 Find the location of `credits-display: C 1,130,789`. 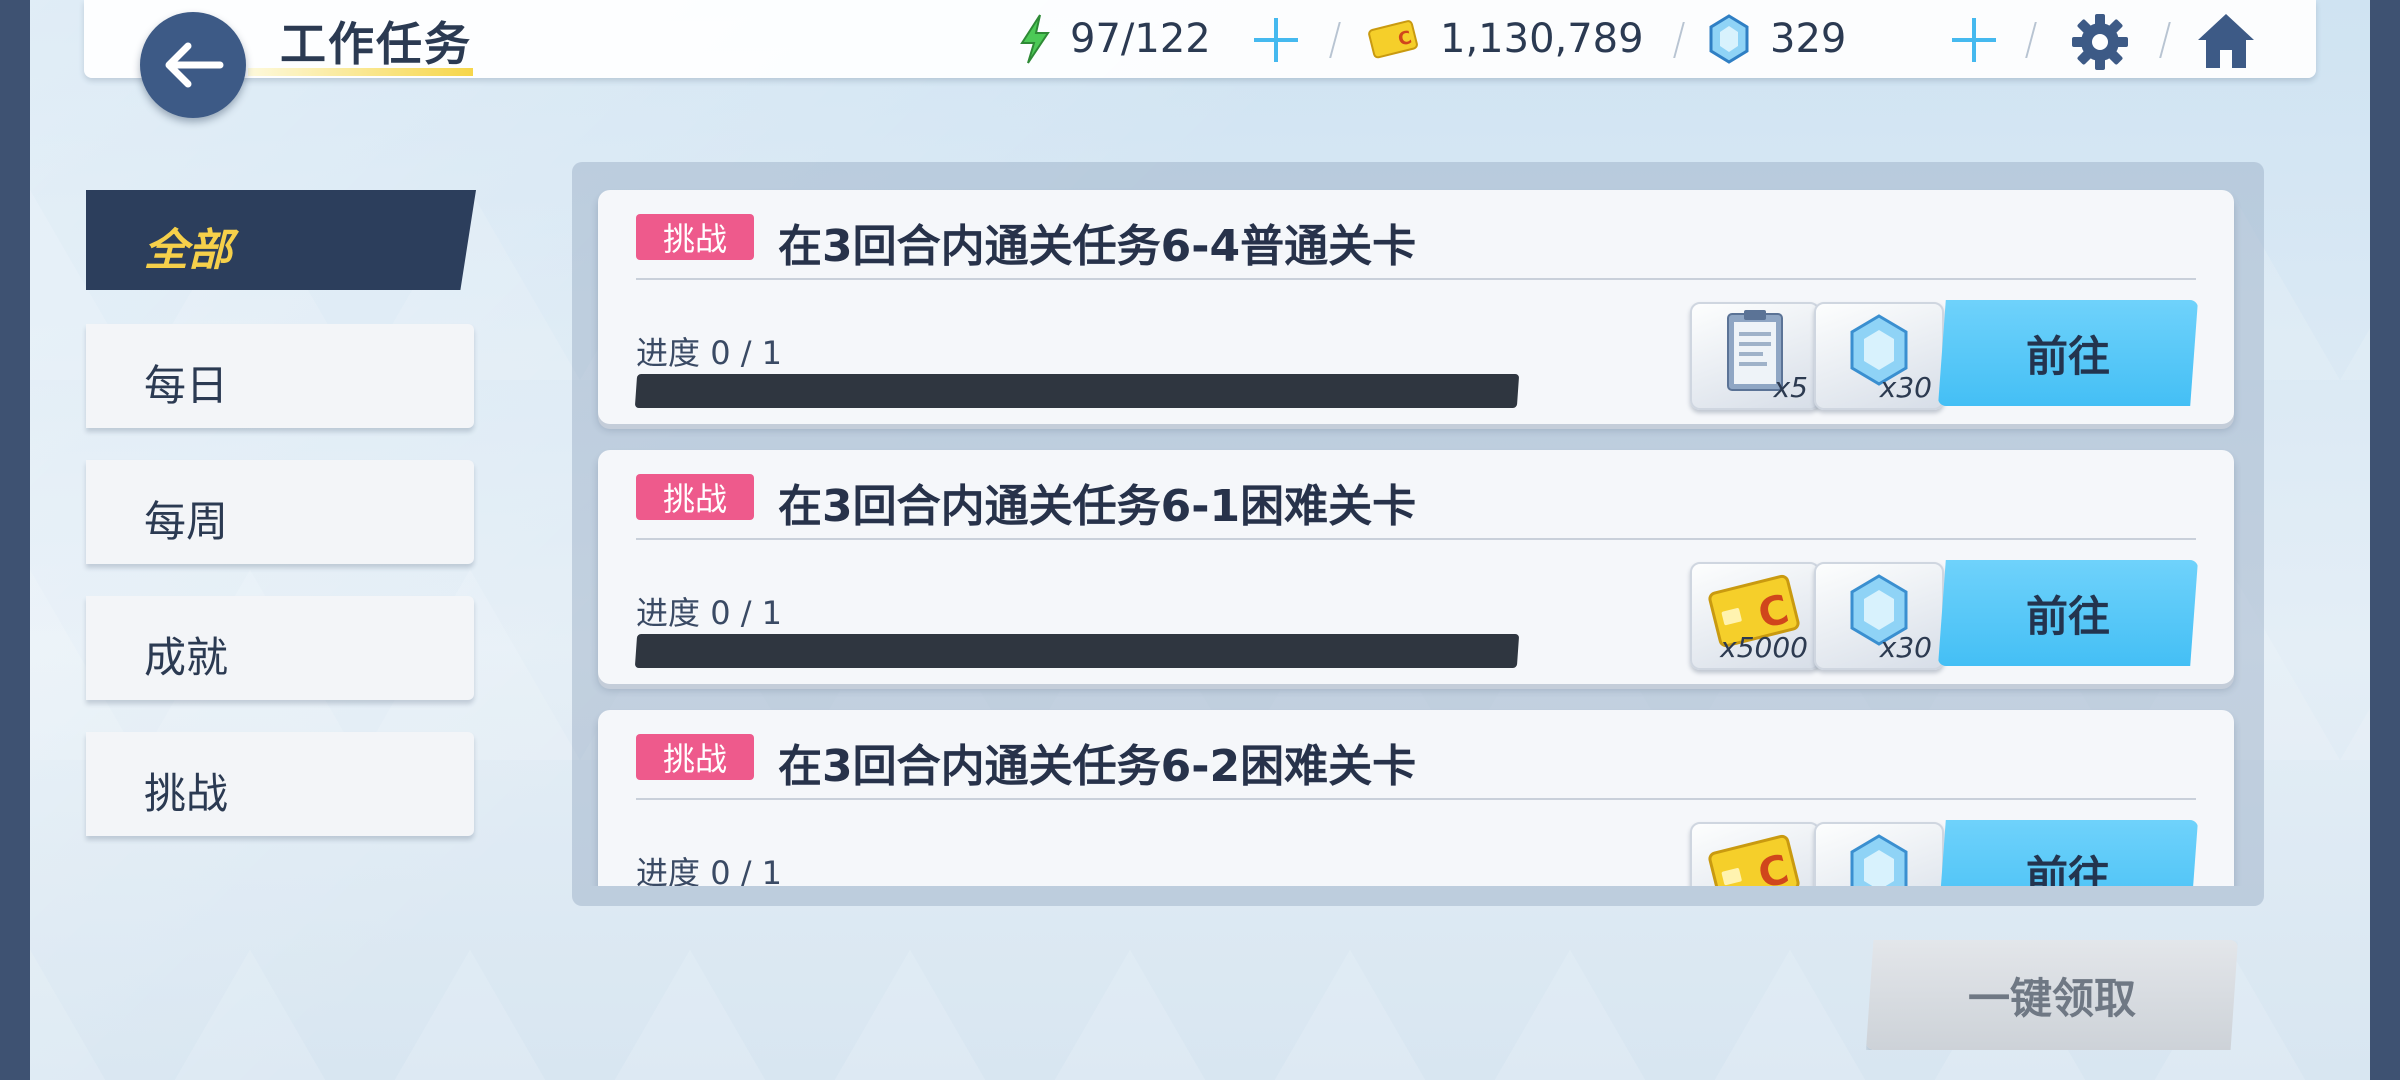

credits-display: C 1,130,789 is located at coordinates (1506, 39).